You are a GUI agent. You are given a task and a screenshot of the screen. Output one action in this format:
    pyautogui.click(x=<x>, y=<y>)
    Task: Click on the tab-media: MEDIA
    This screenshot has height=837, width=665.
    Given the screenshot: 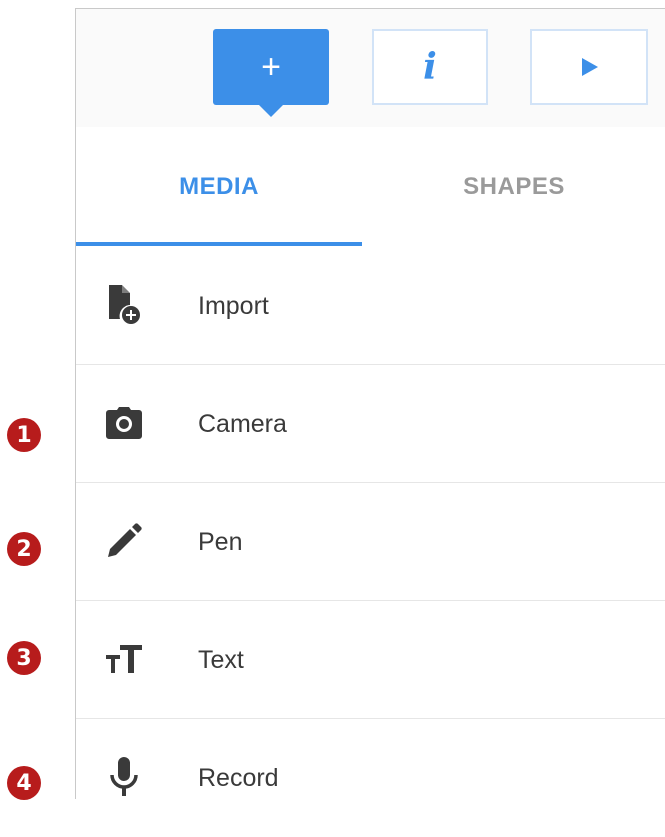 What is the action you would take?
    pyautogui.click(x=219, y=187)
    